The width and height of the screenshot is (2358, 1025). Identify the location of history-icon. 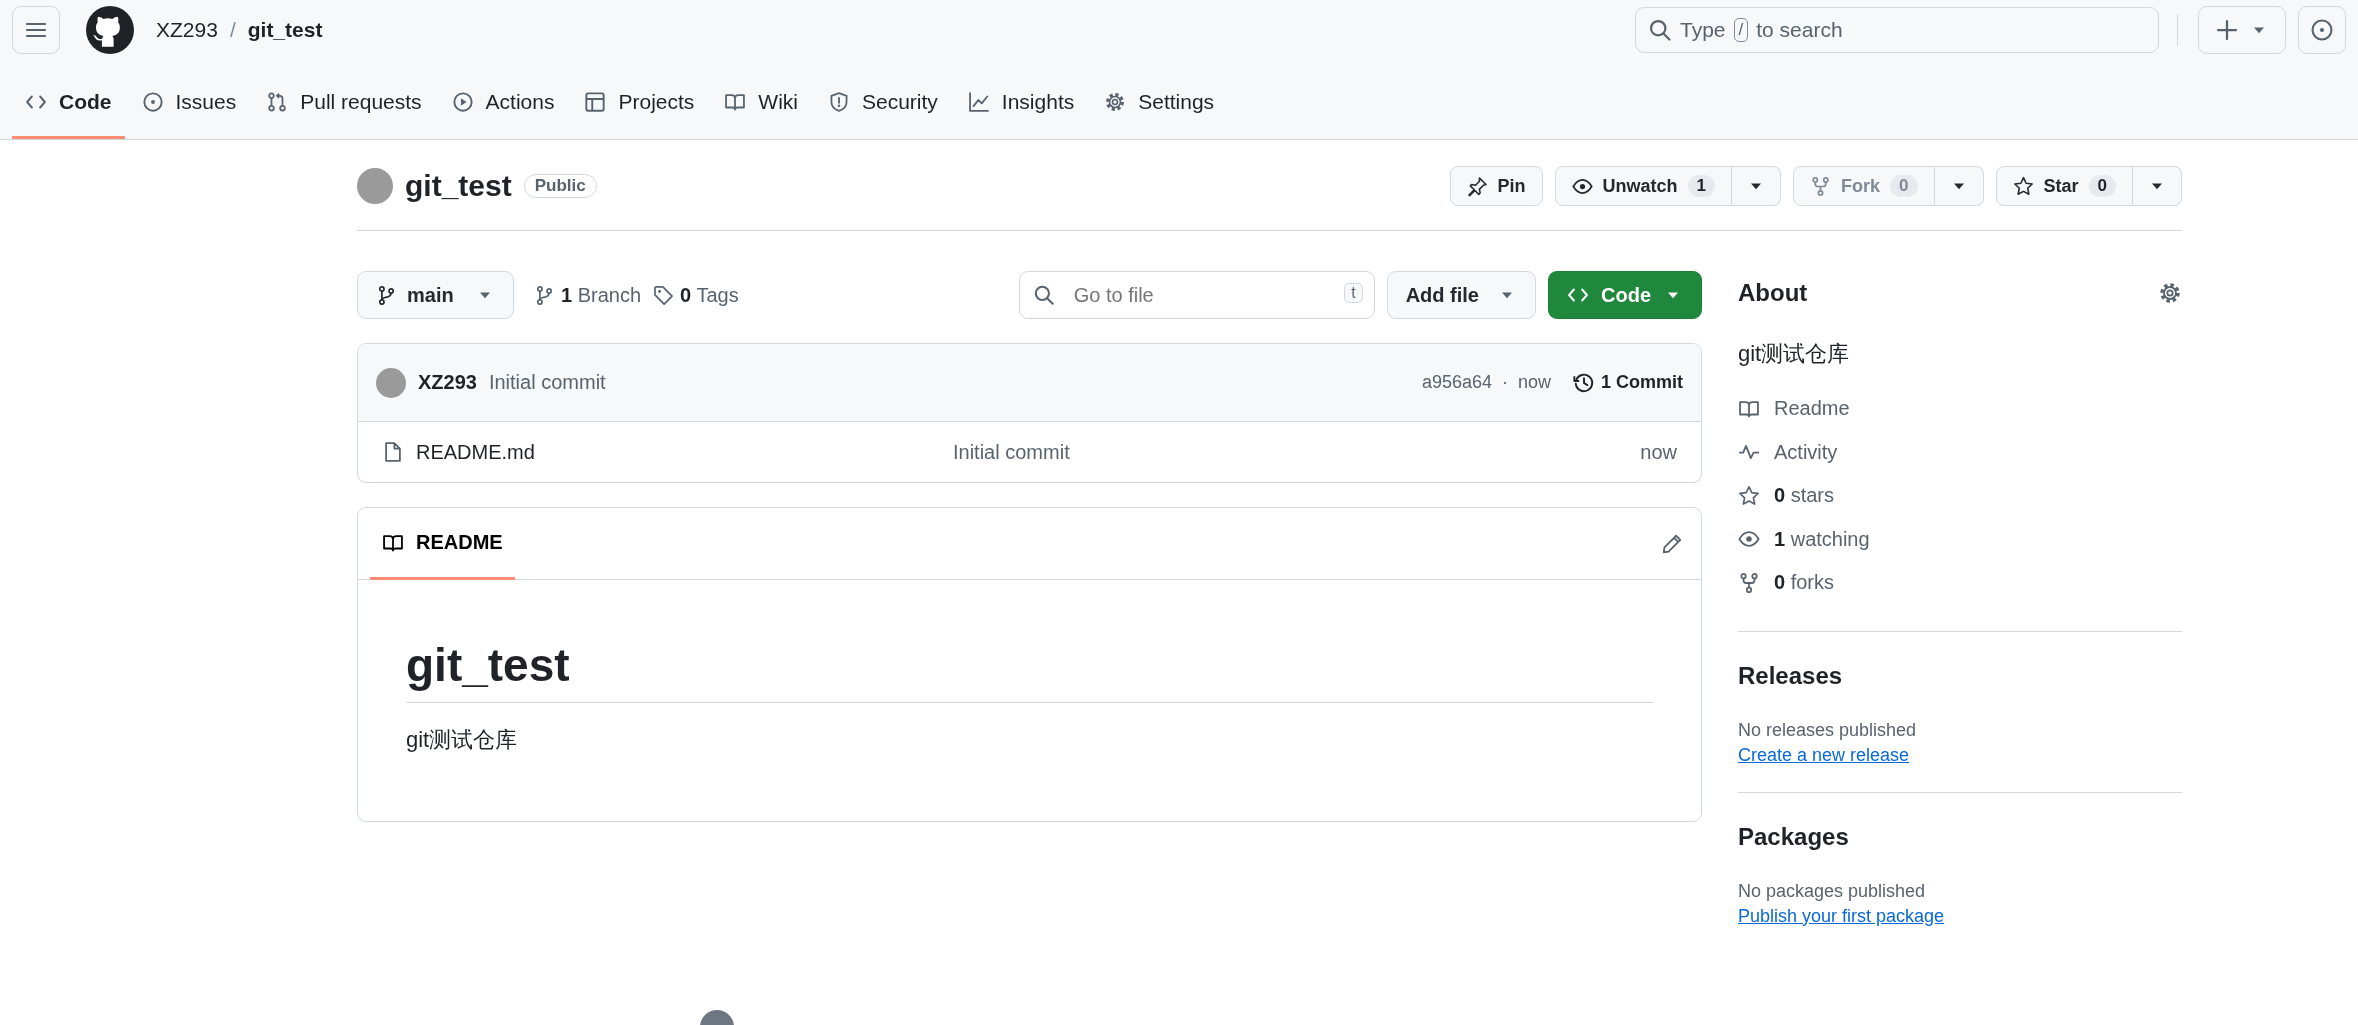
(1584, 382).